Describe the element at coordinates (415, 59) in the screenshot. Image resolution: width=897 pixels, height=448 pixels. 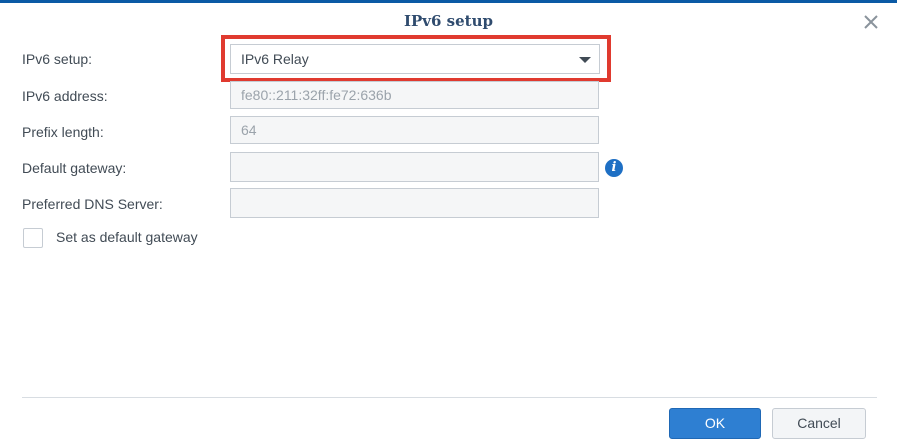
I see `ipv6-setup-select: IPv6 Relay` at that location.